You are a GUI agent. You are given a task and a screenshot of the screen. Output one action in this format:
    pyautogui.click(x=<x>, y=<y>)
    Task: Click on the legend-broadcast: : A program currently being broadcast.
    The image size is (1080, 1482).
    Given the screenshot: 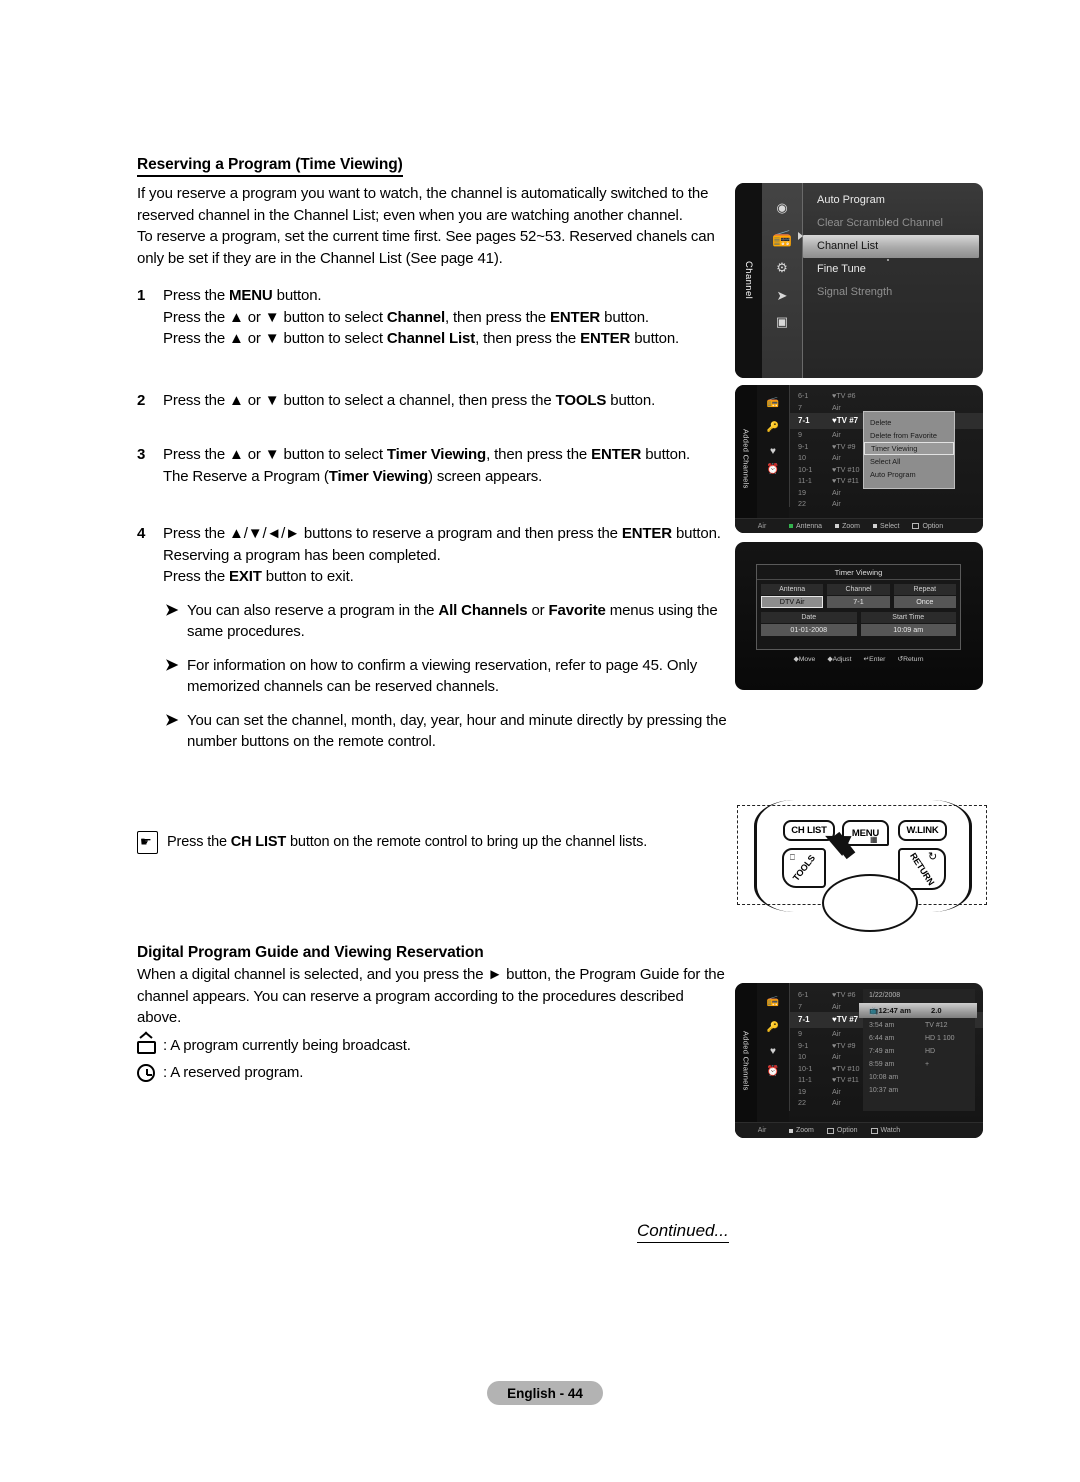 What is the action you would take?
    pyautogui.click(x=432, y=1043)
    